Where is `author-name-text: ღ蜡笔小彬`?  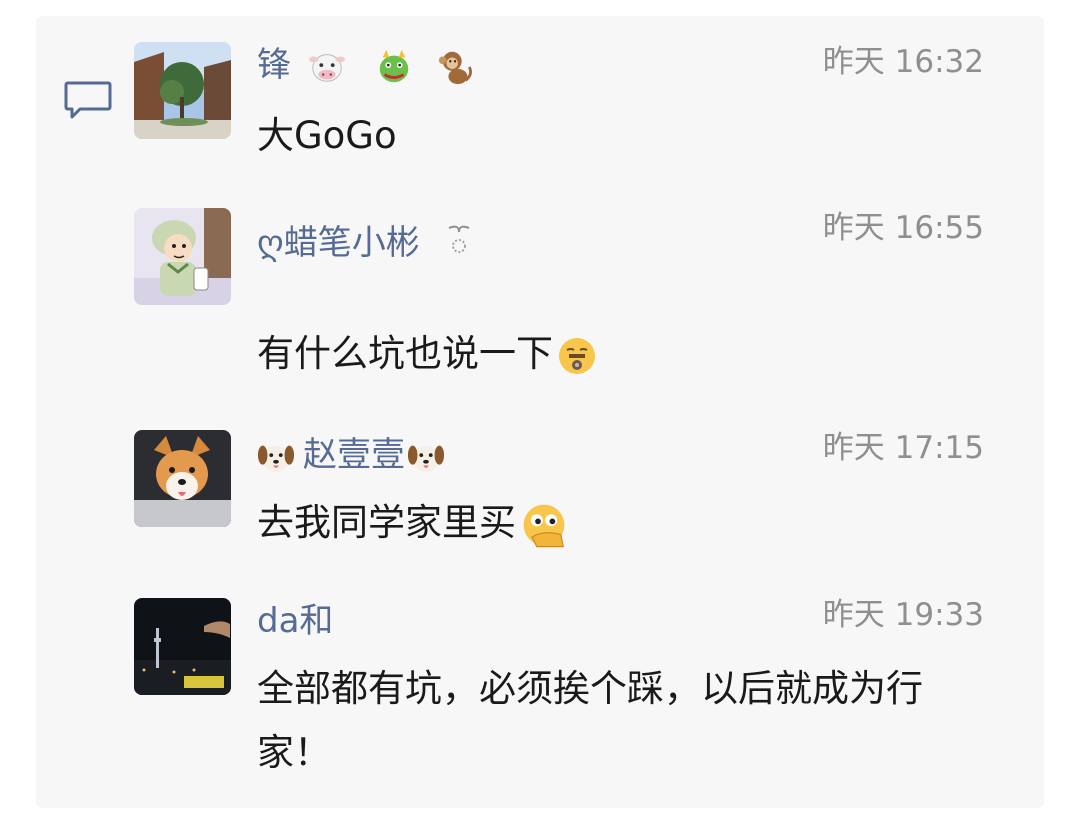
author-name-text: ღ蜡笔小彬 is located at coordinates (338, 243).